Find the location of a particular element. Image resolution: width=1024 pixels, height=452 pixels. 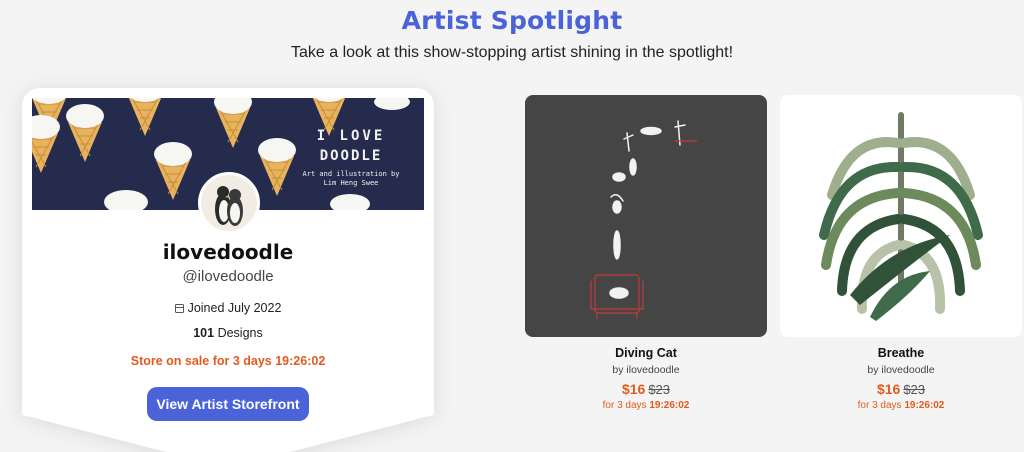

view-artist-storefront-button: View Artist Storefront is located at coordinates (228, 404).